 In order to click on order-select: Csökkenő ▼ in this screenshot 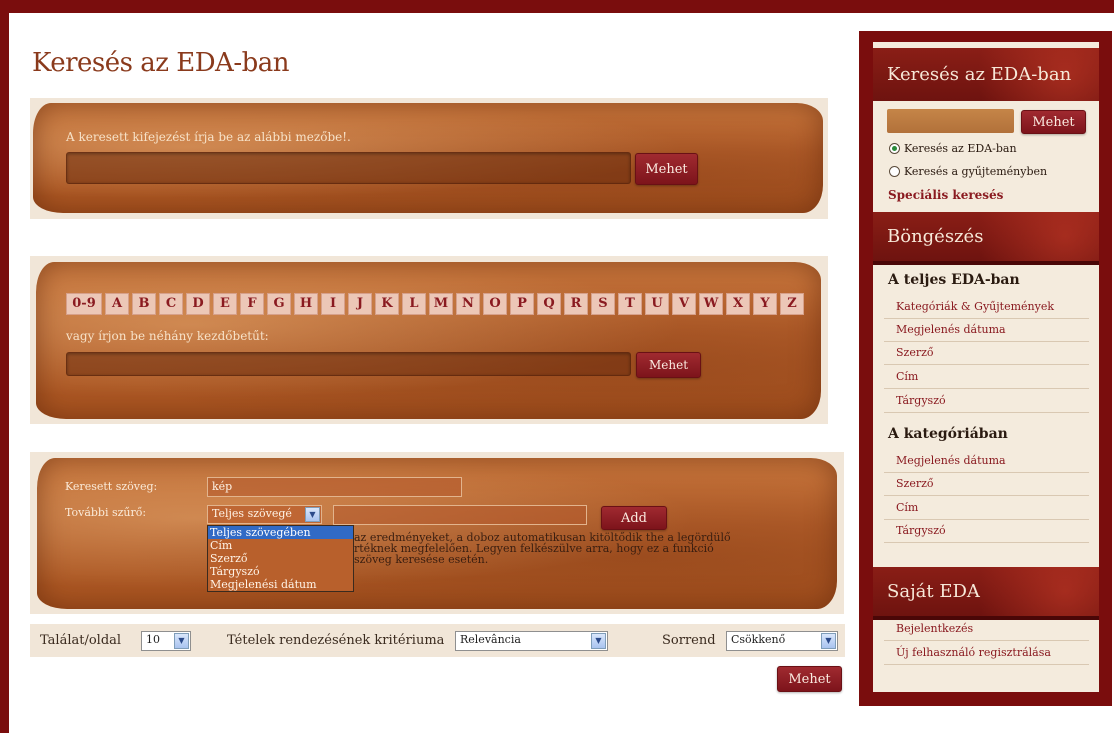, I will do `click(782, 641)`.